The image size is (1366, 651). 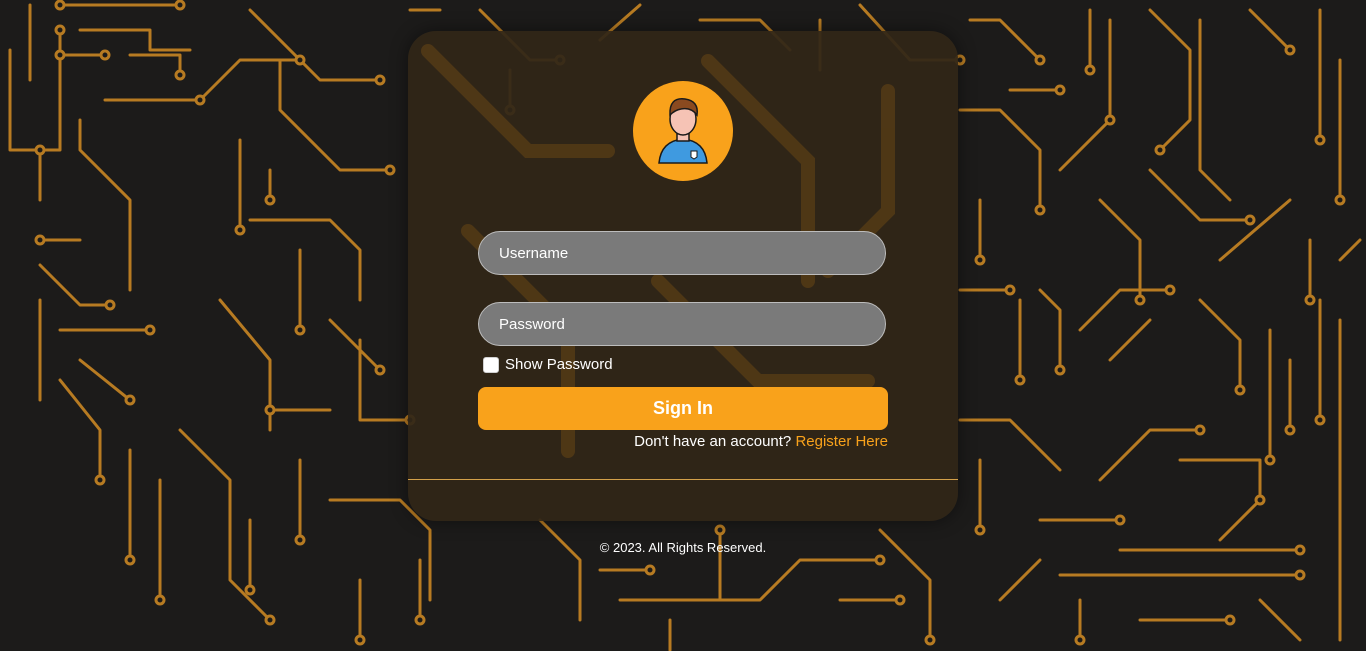 I want to click on register-link: Register Here, so click(x=841, y=441).